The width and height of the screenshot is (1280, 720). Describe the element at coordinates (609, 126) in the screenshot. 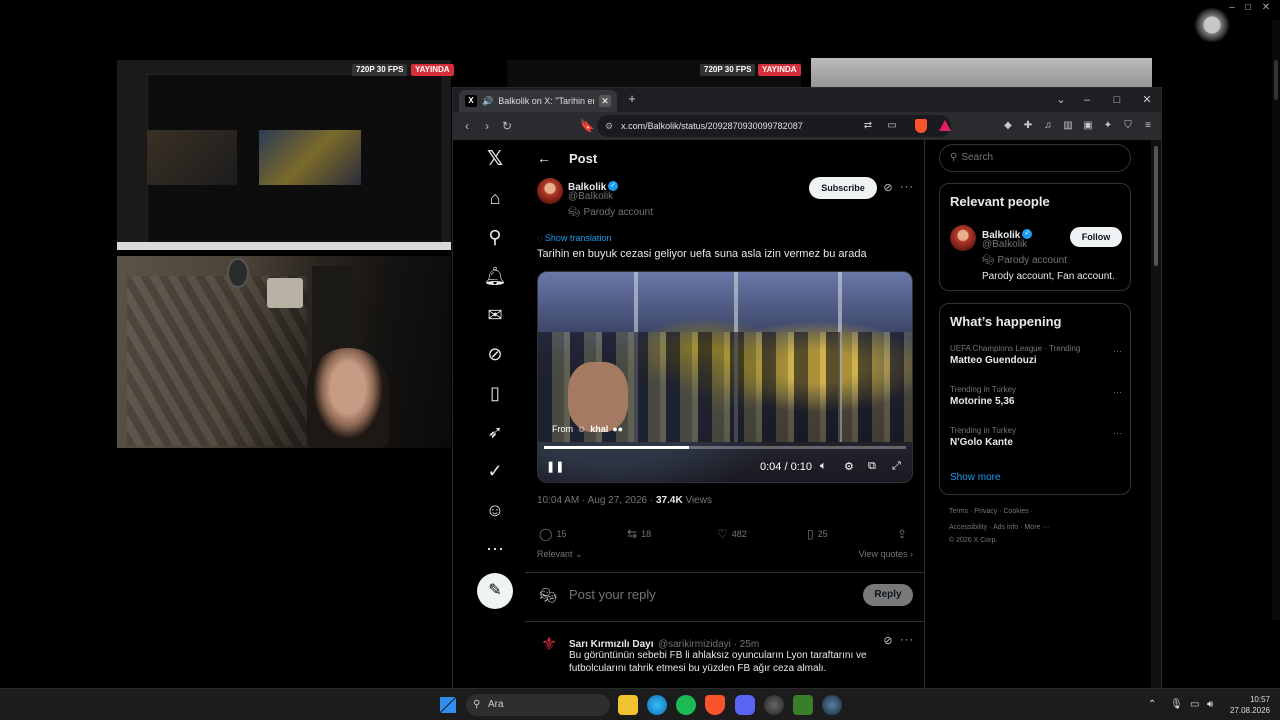

I see `site-info-icon: ⚙` at that location.